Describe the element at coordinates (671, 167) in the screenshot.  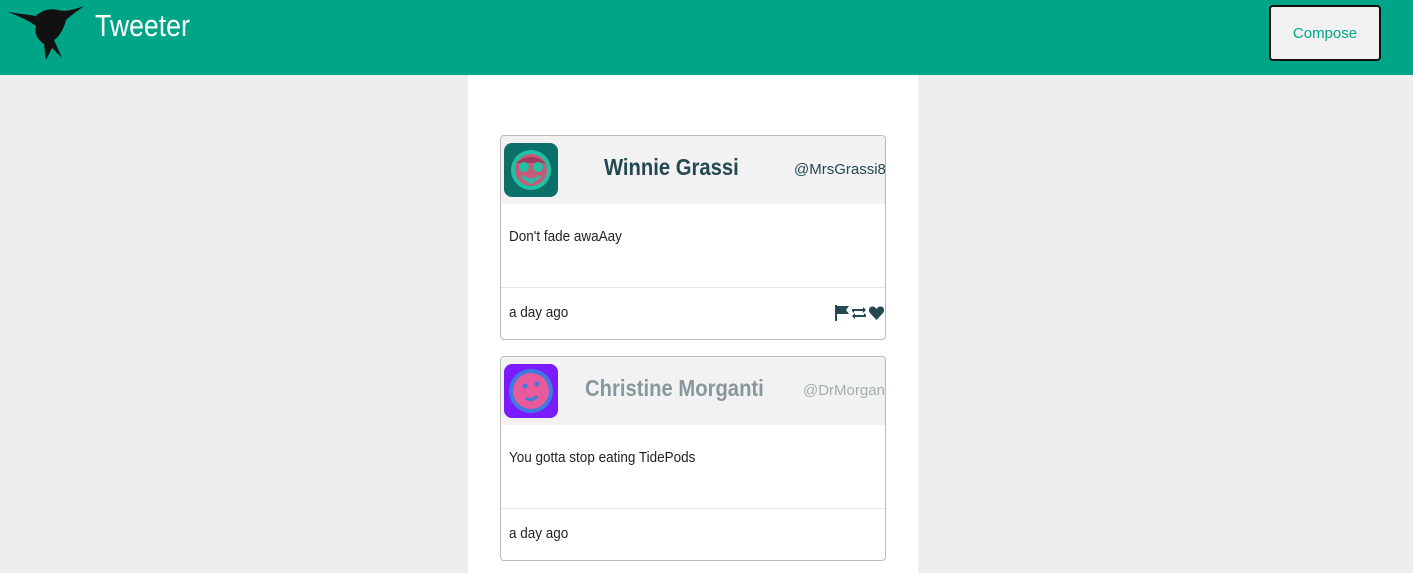
I see `author-name: Winnie Grassi` at that location.